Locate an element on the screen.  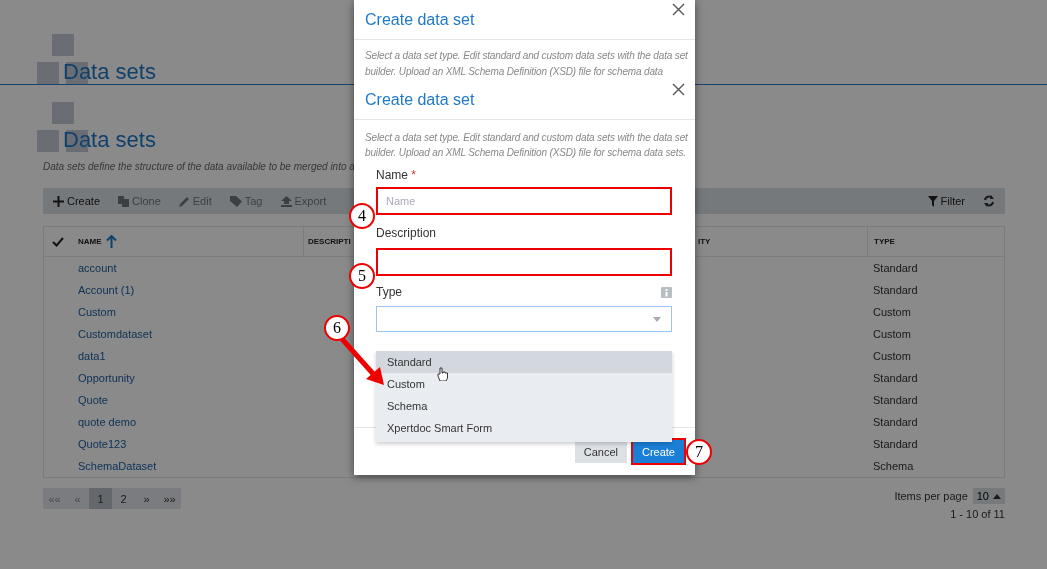
dropdown-option: Xpertdoc Smart Form is located at coordinates (524, 428).